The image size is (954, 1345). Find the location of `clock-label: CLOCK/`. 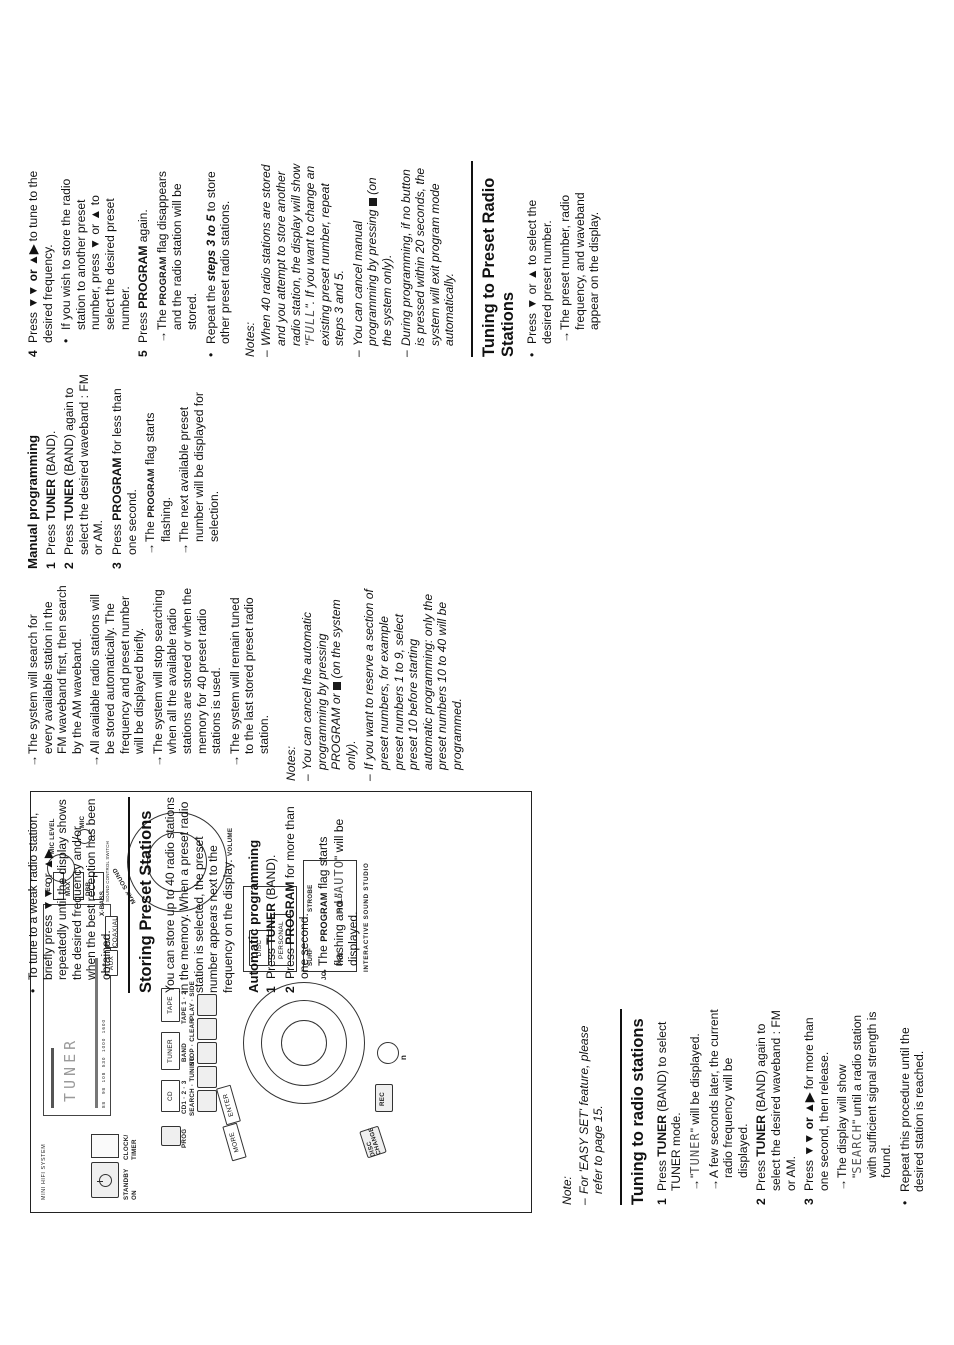

clock-label: CLOCK/ is located at coordinates (126, 1147).